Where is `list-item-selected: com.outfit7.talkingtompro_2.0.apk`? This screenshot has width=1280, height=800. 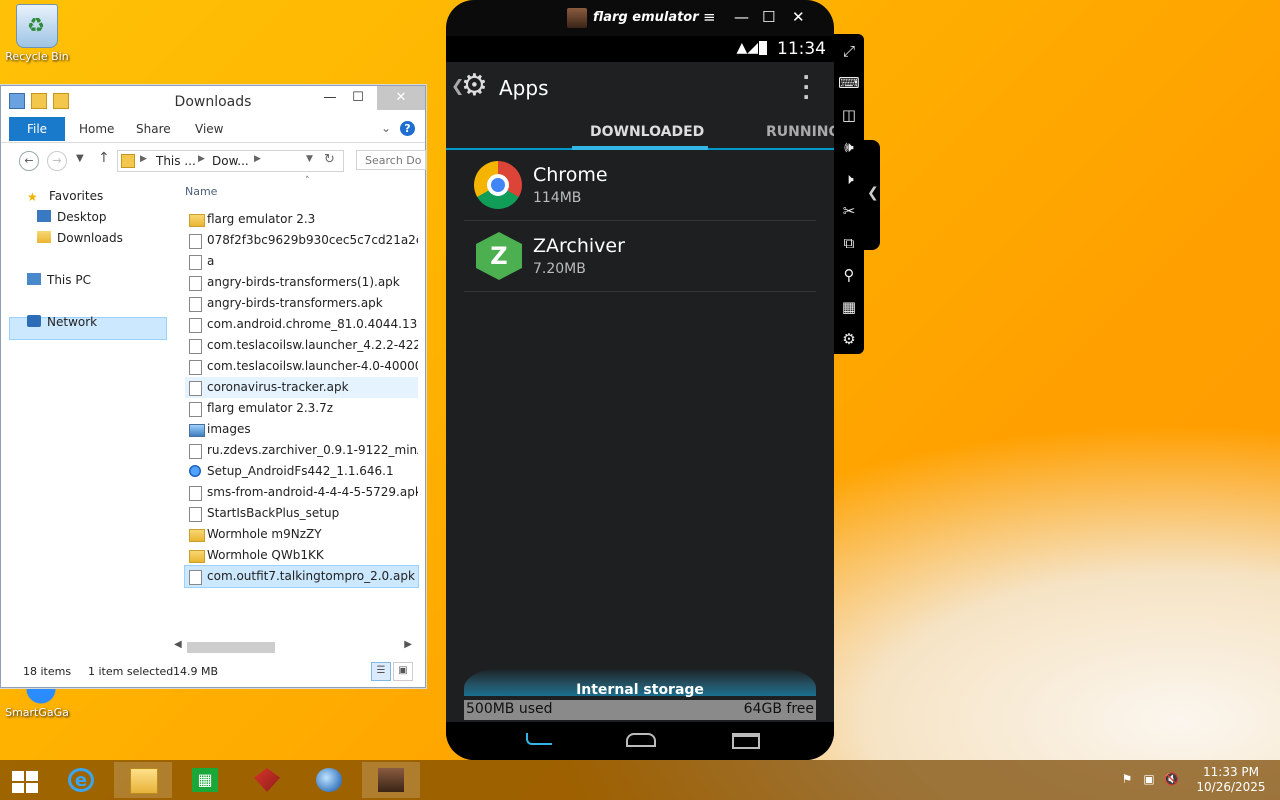
list-item-selected: com.outfit7.talkingtompro_2.0.apk is located at coordinates (301, 576).